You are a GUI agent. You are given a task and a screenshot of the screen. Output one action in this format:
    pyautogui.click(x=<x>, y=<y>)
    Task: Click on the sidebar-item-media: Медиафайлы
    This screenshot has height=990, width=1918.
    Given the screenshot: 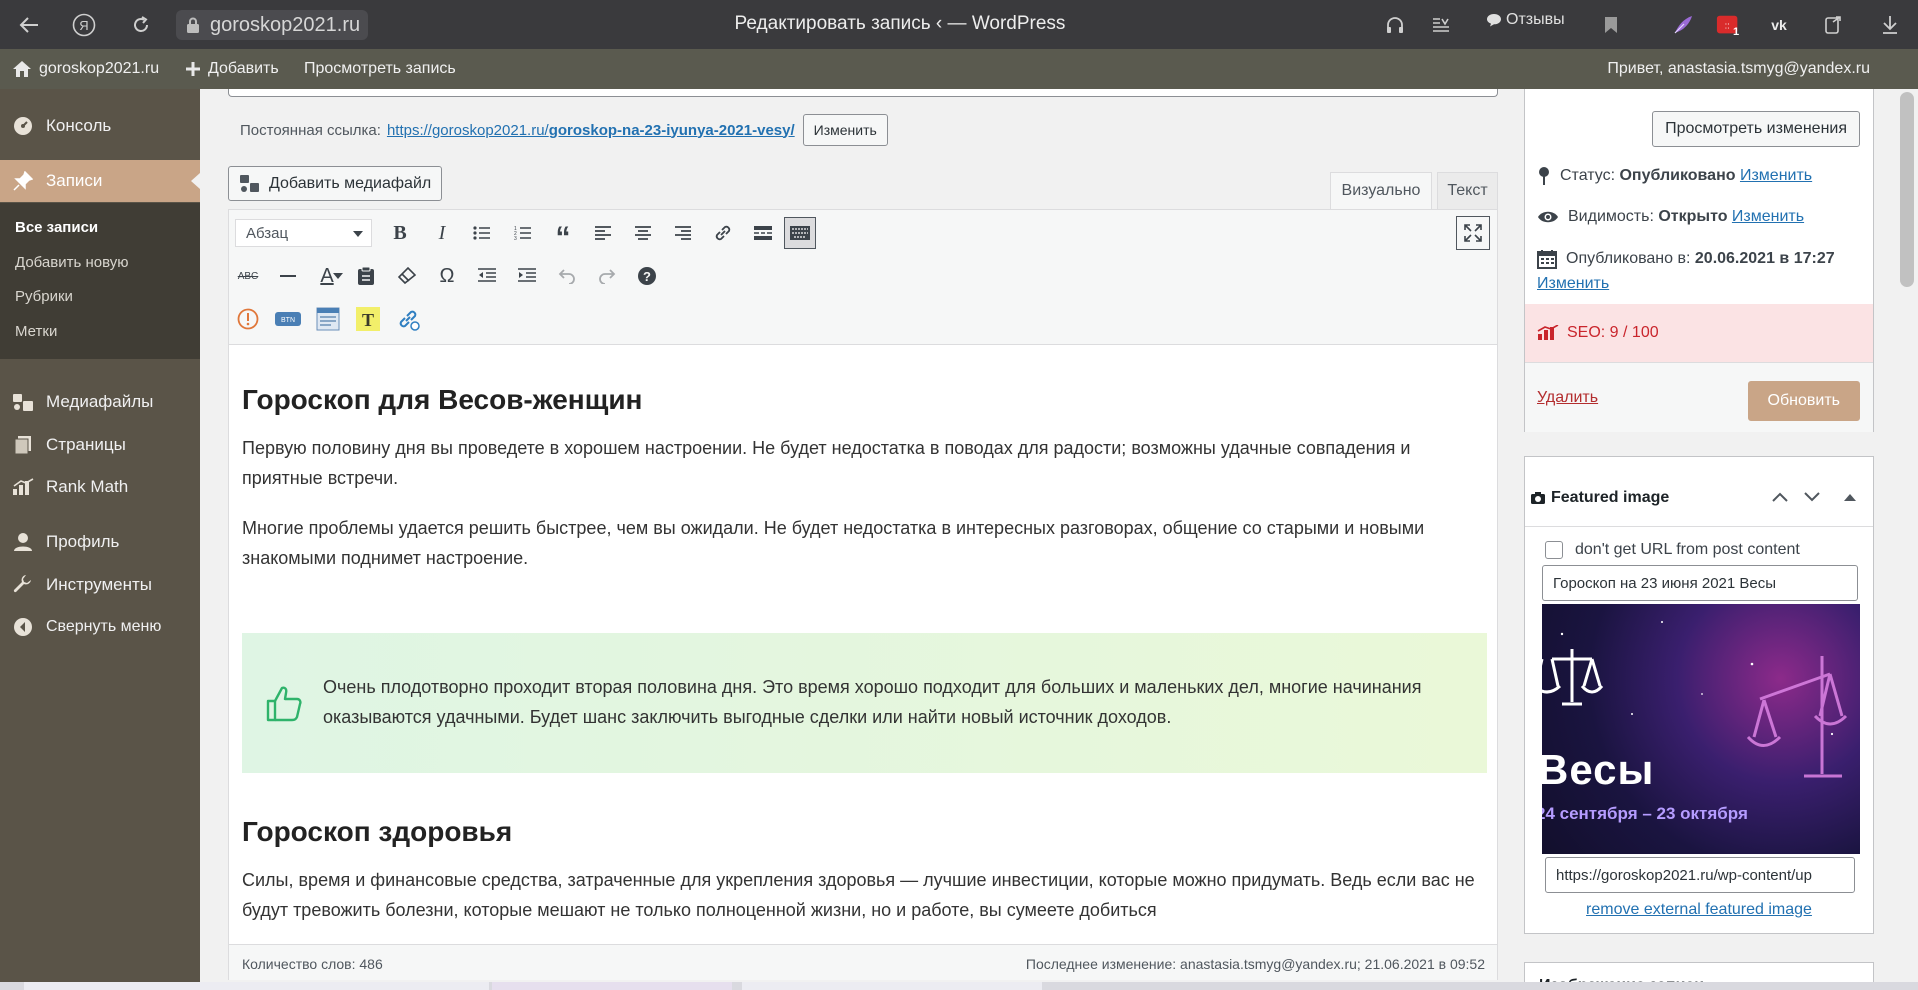 What is the action you would take?
    pyautogui.click(x=100, y=402)
    